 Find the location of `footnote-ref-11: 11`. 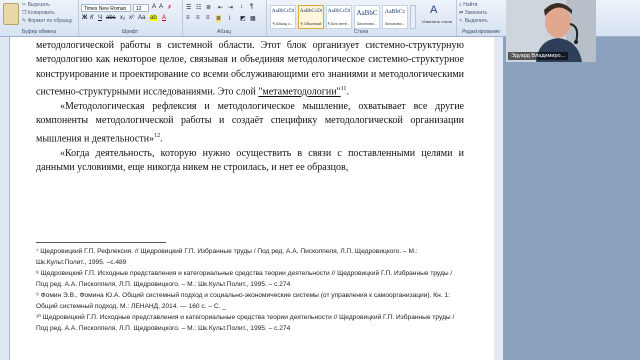

footnote-ref-11: 11 is located at coordinates (343, 89).